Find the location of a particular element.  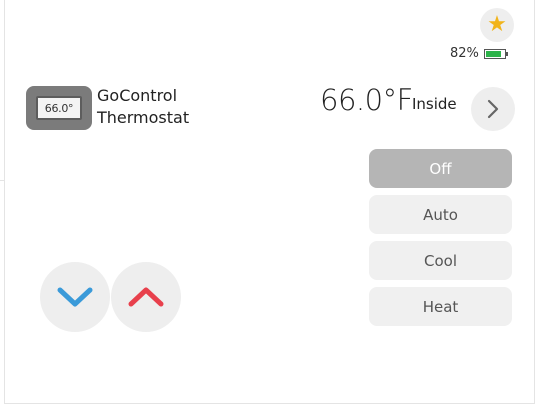

battery-icon is located at coordinates (495, 53).